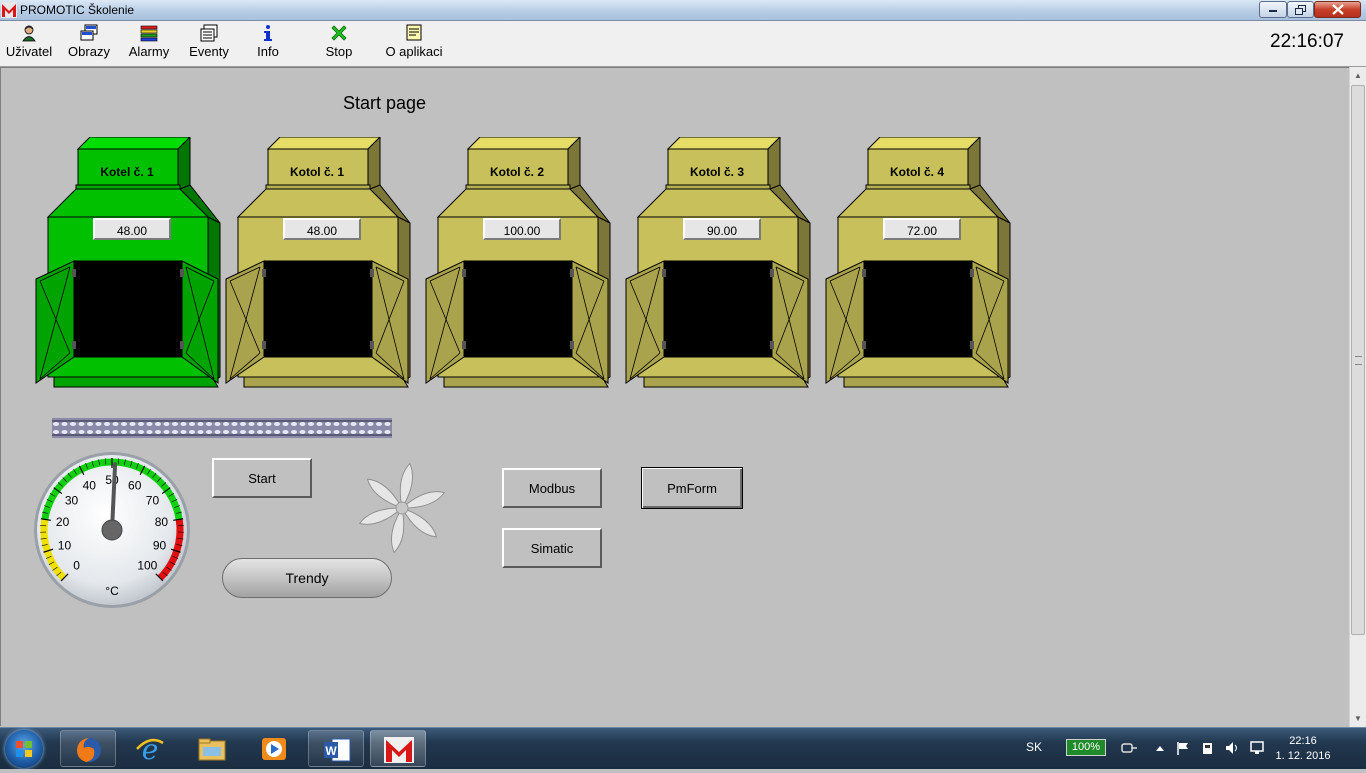 This screenshot has width=1366, height=773. I want to click on scroll-grip-icon, so click(1358, 360).